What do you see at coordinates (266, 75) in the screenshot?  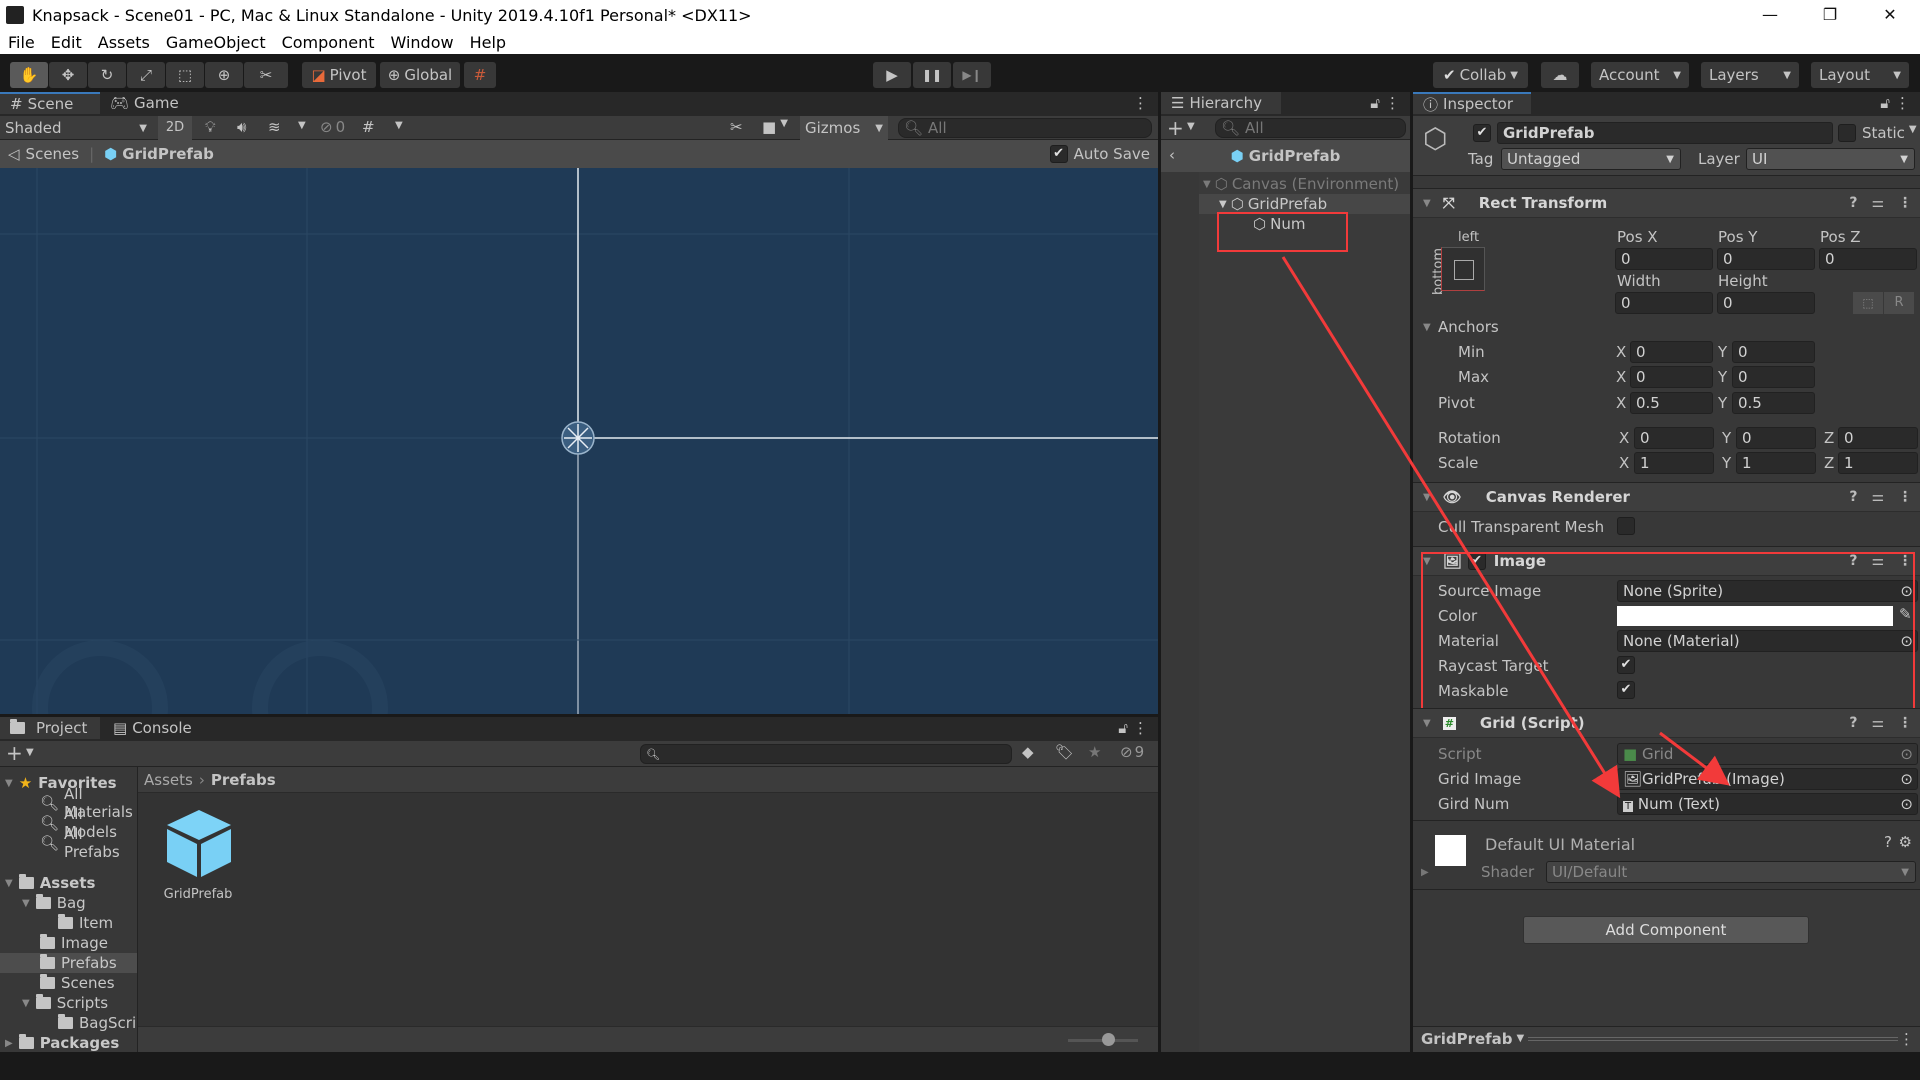 I see `custom-tool-button: ✂` at bounding box center [266, 75].